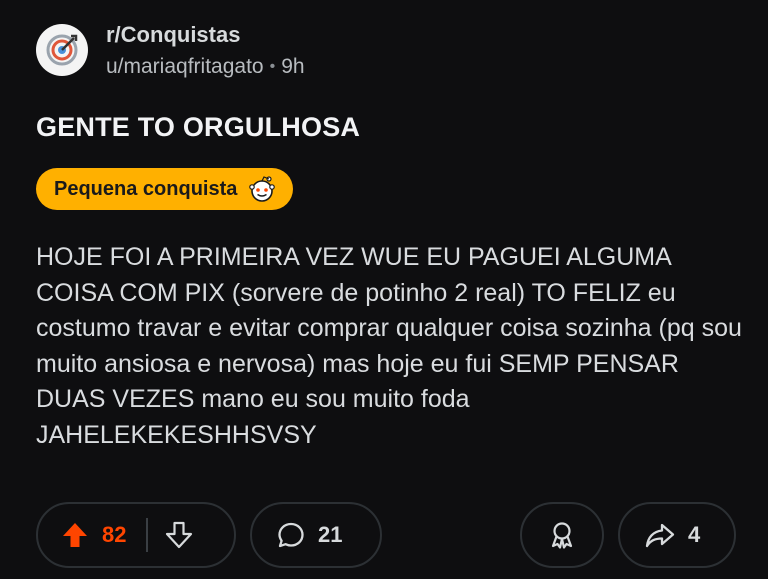  Describe the element at coordinates (146, 188) in the screenshot. I see `flair-label: Pequena conquista` at that location.